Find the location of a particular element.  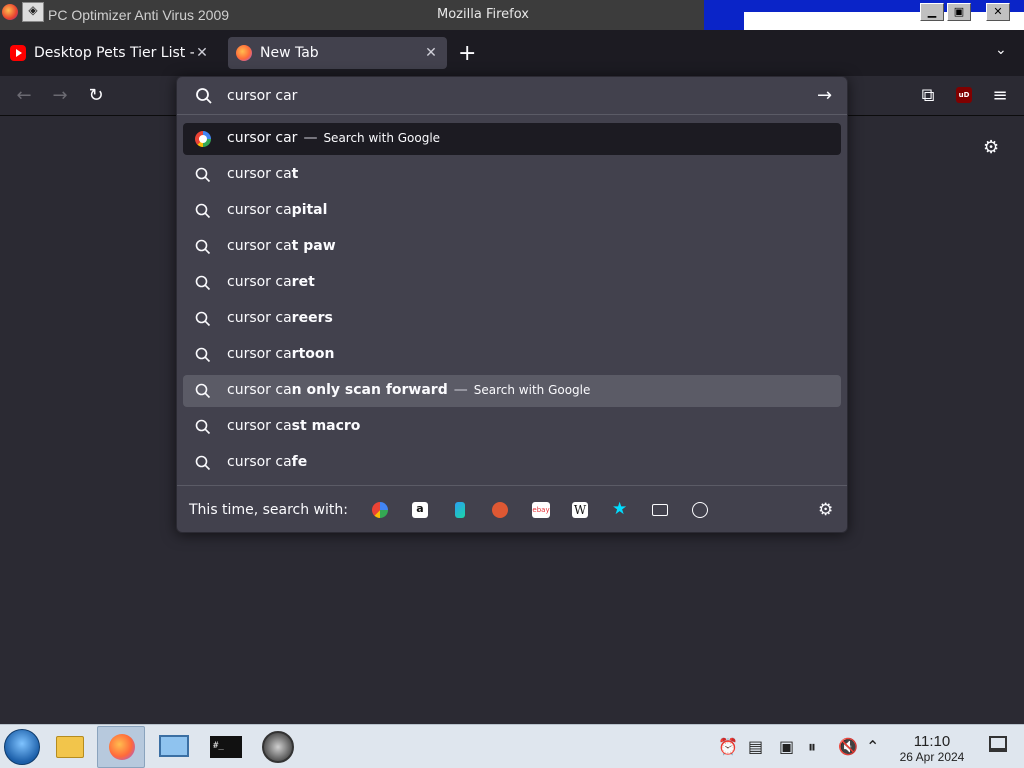

suggestion-text: cursor caret is located at coordinates (271, 282).